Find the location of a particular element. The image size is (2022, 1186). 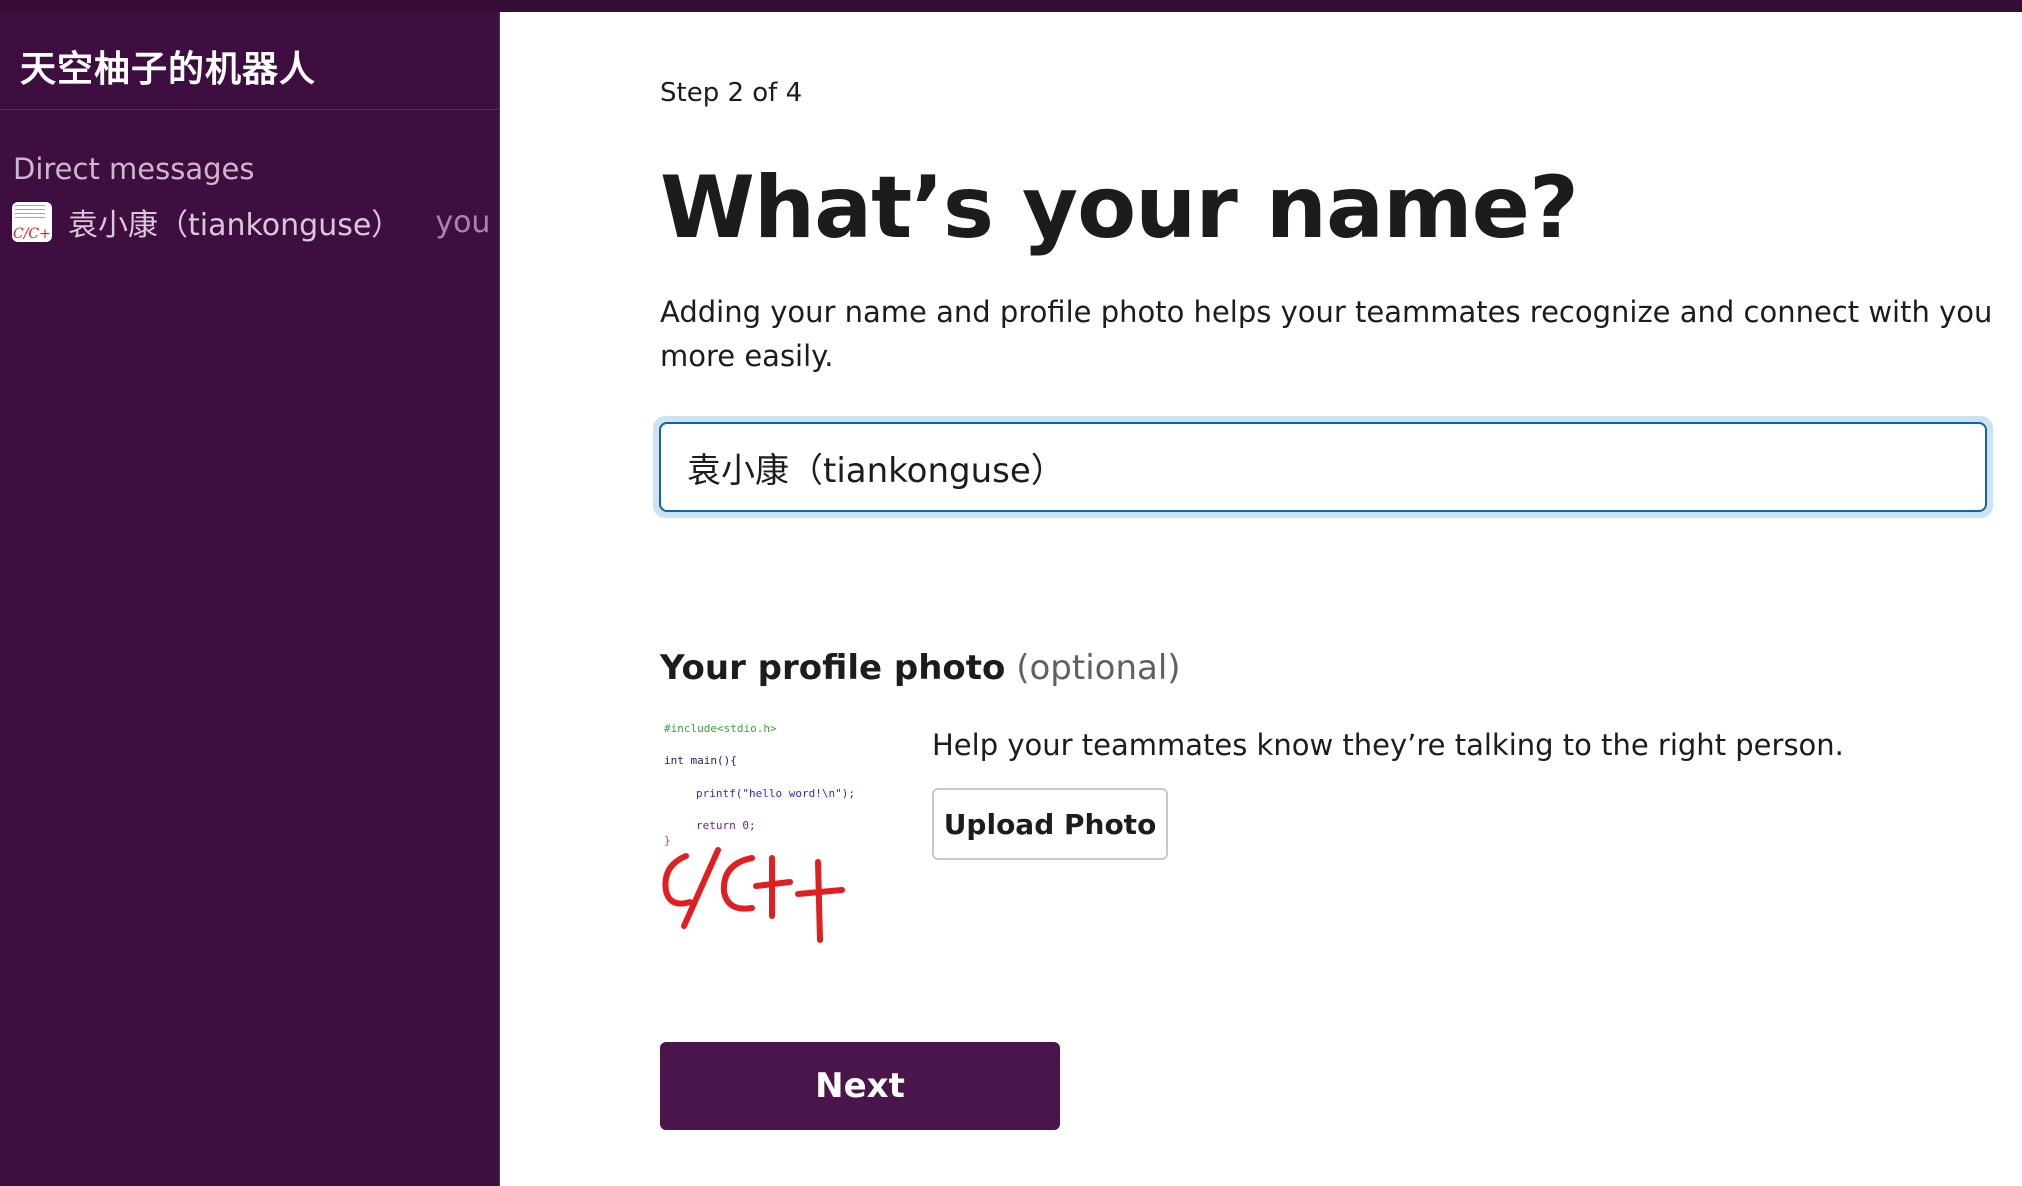

avatar-cpp-text: C/C++ is located at coordinates (32, 234).